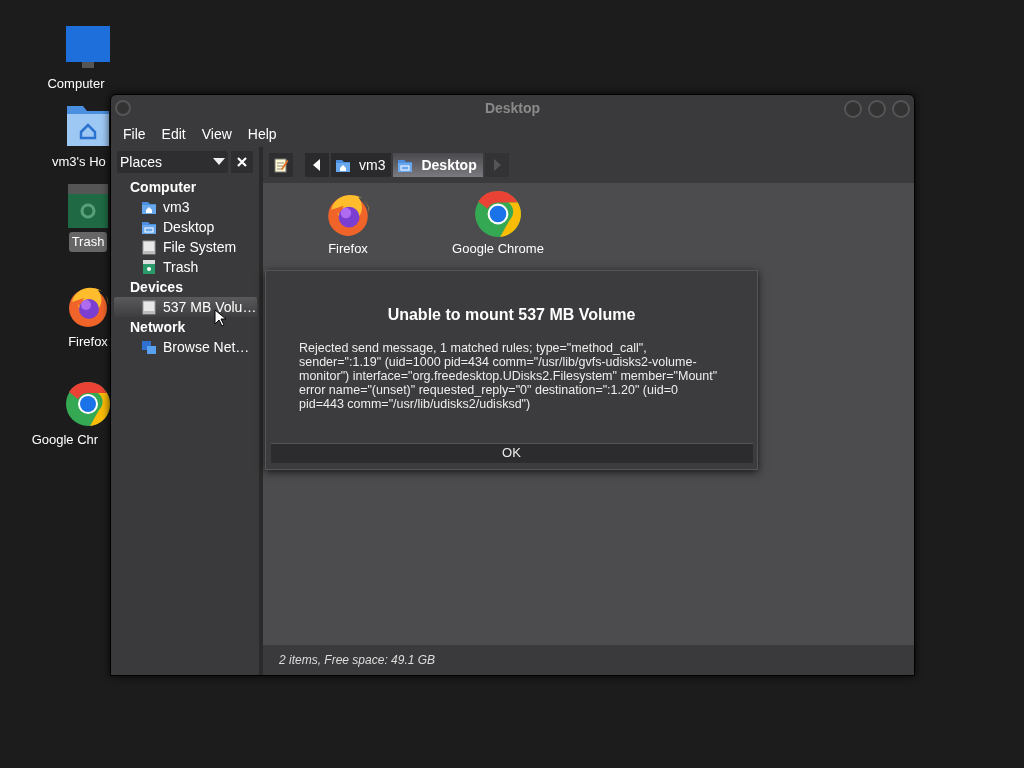 The height and width of the screenshot is (768, 1024). I want to click on back-arrow-icon, so click(317, 165).